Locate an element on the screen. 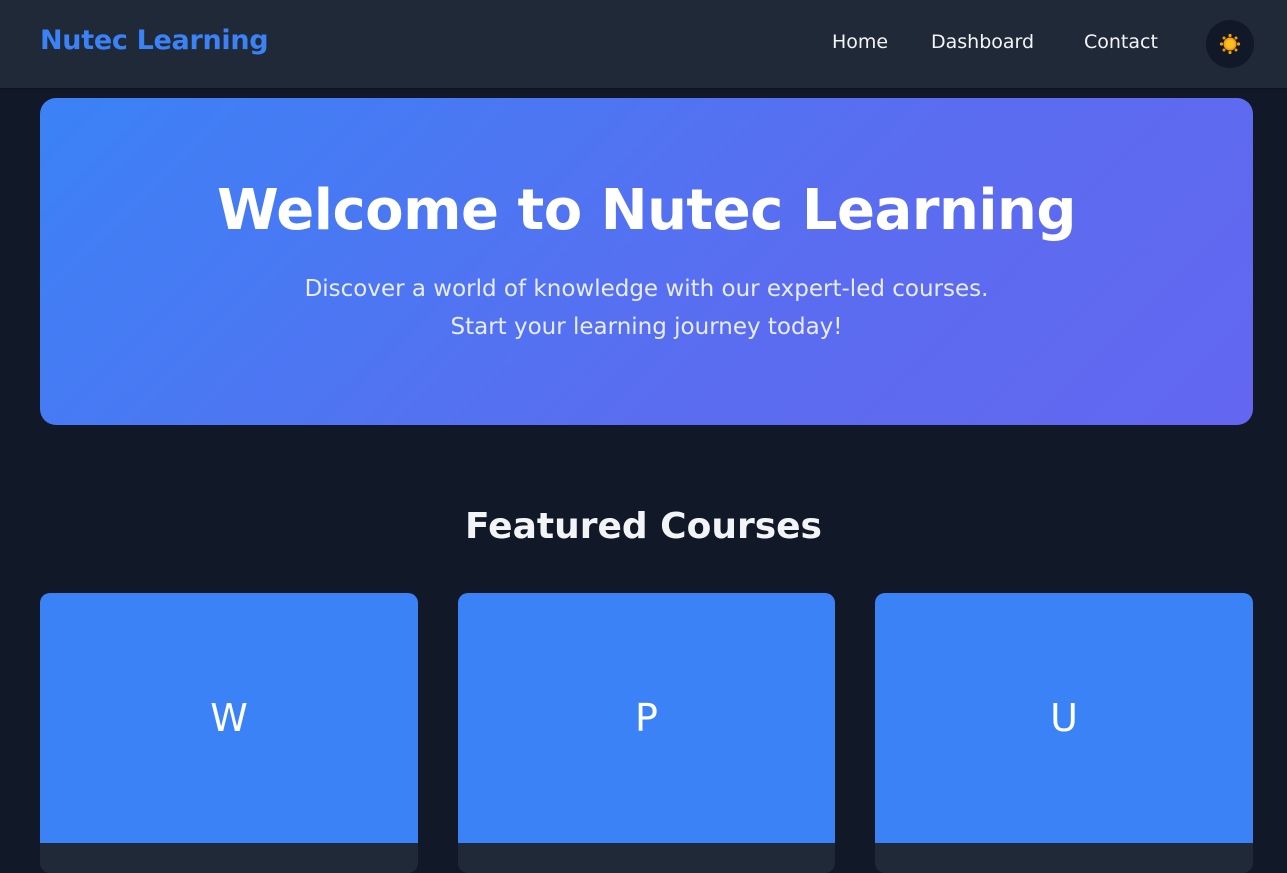 The height and width of the screenshot is (873, 1287). course-card: U is located at coordinates (1064, 733).